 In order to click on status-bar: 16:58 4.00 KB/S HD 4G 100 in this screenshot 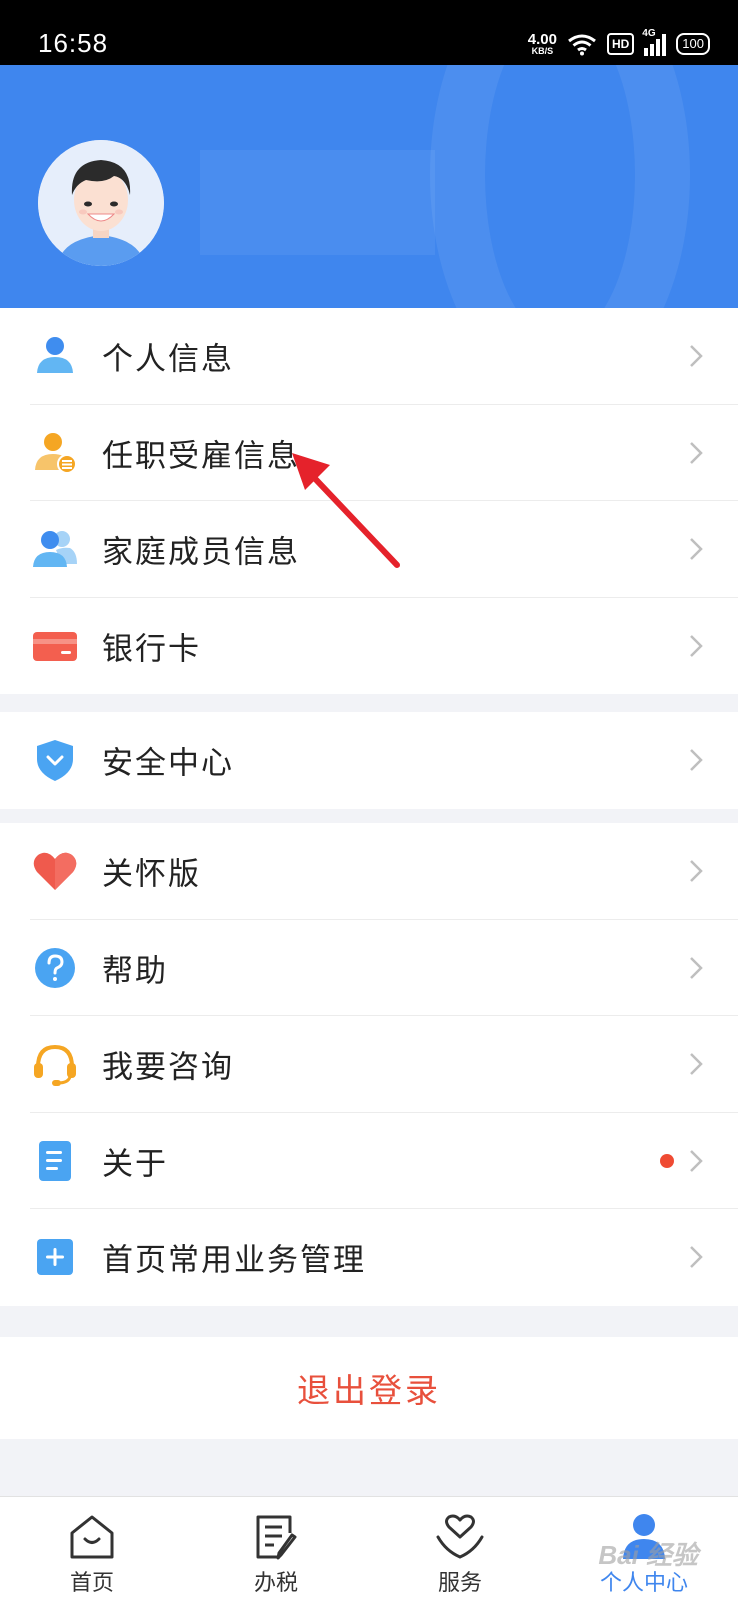, I will do `click(369, 32)`.